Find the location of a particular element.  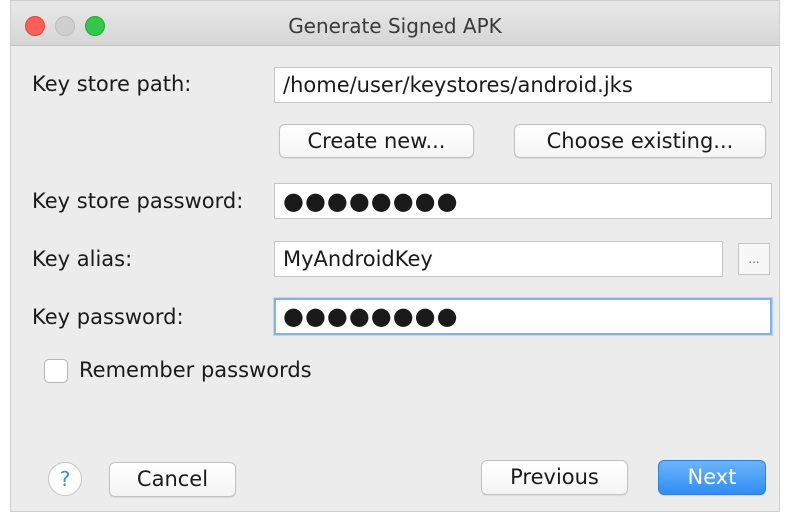

key-alias-field: MyAndroidKey is located at coordinates (498, 259).